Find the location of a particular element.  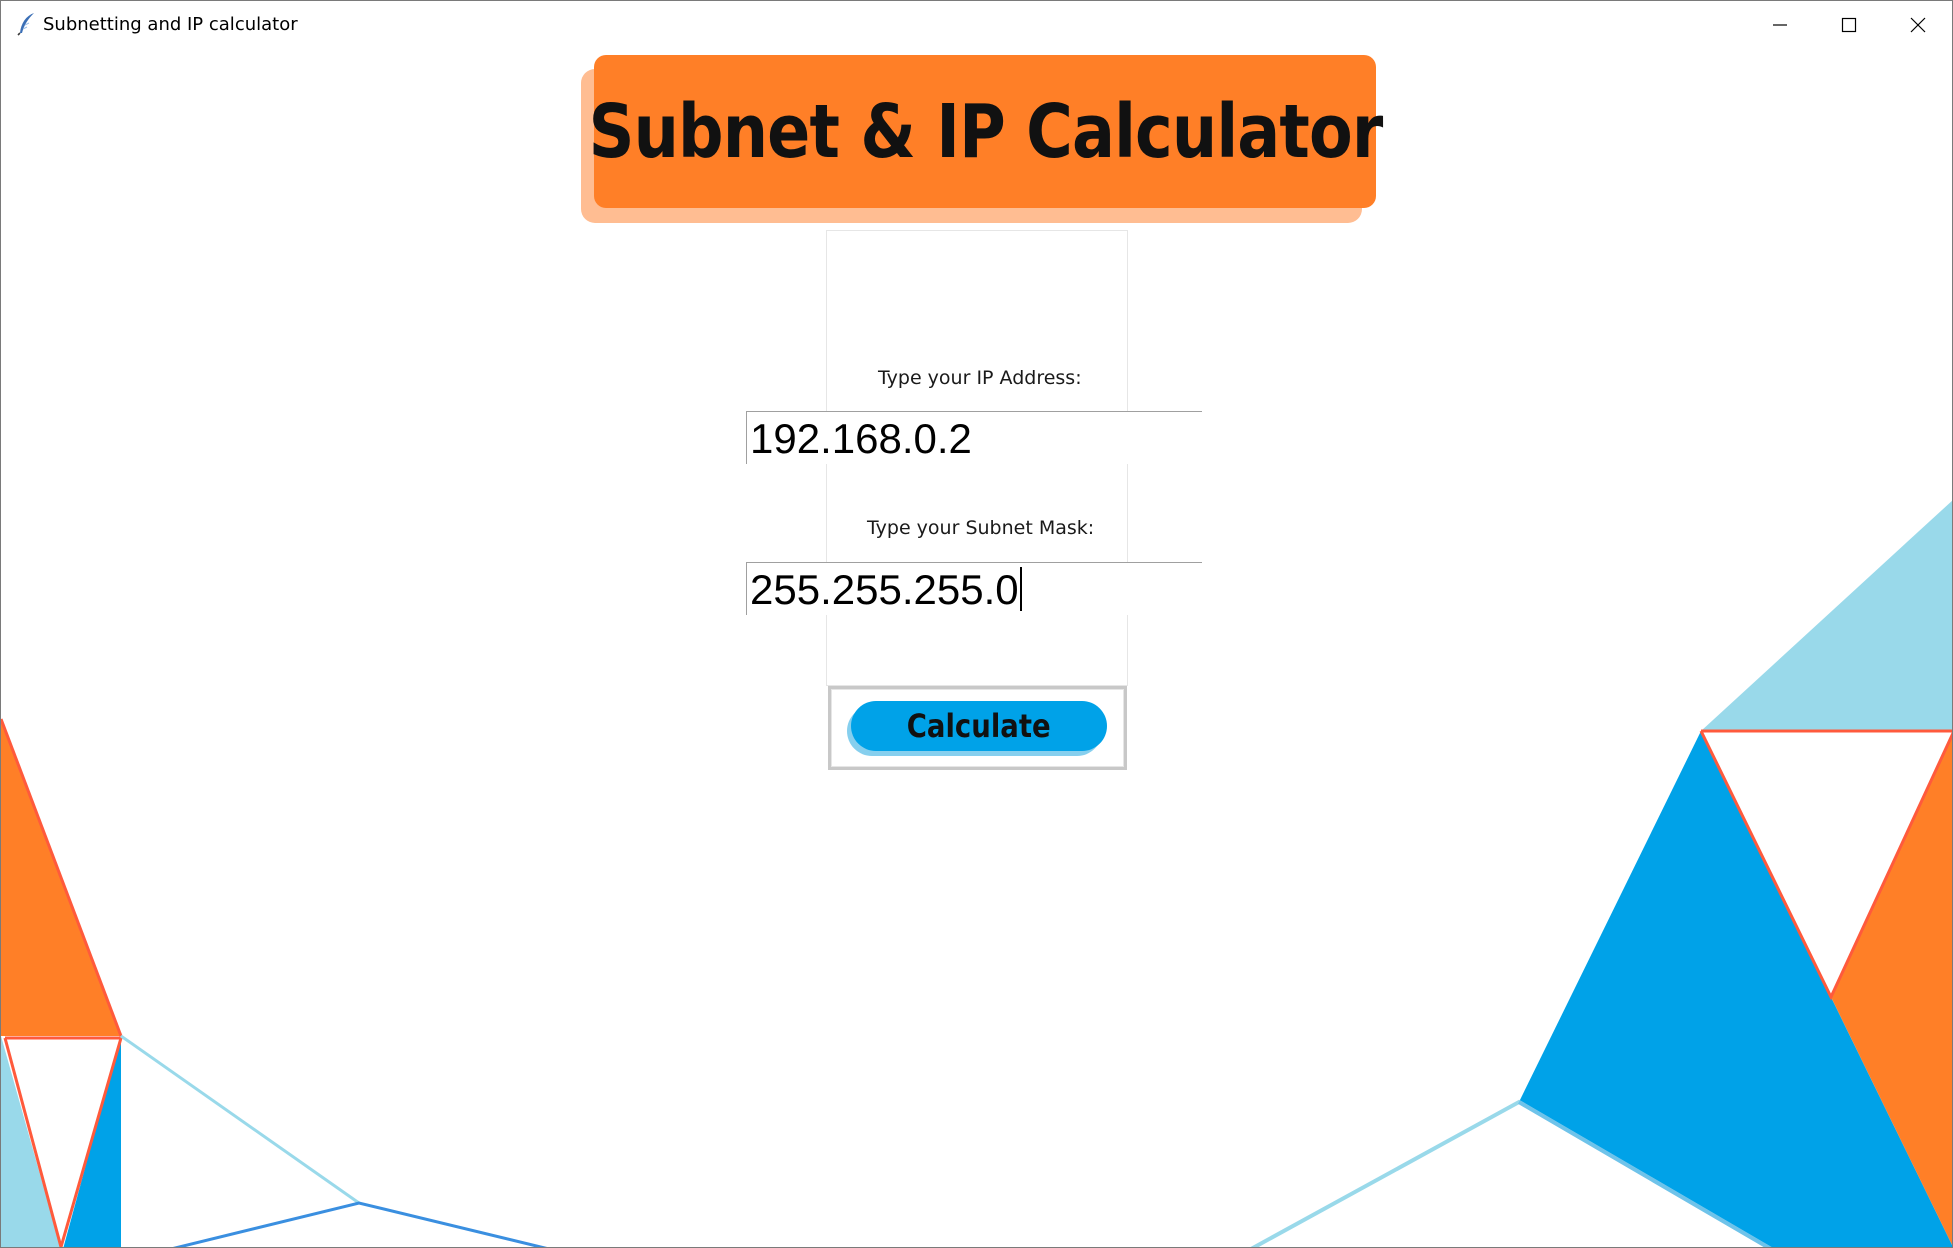

calculate-button: Calculate is located at coordinates (979, 726).